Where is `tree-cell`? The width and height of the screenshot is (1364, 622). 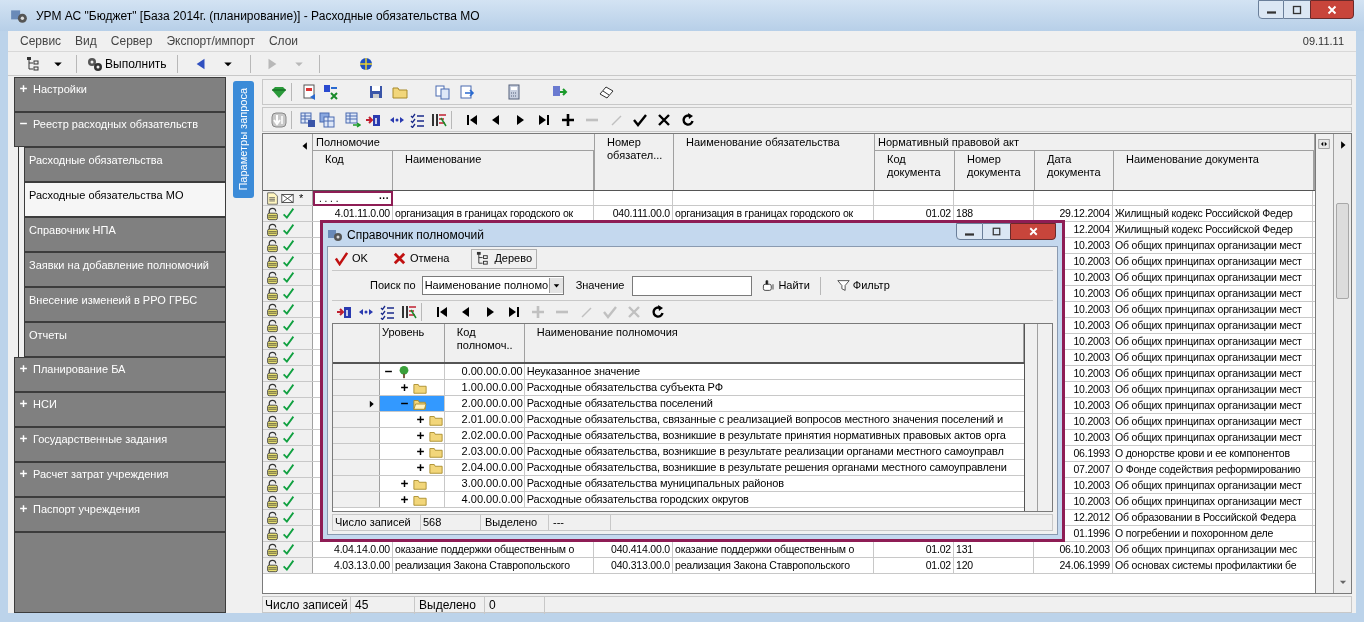 tree-cell is located at coordinates (412, 403).